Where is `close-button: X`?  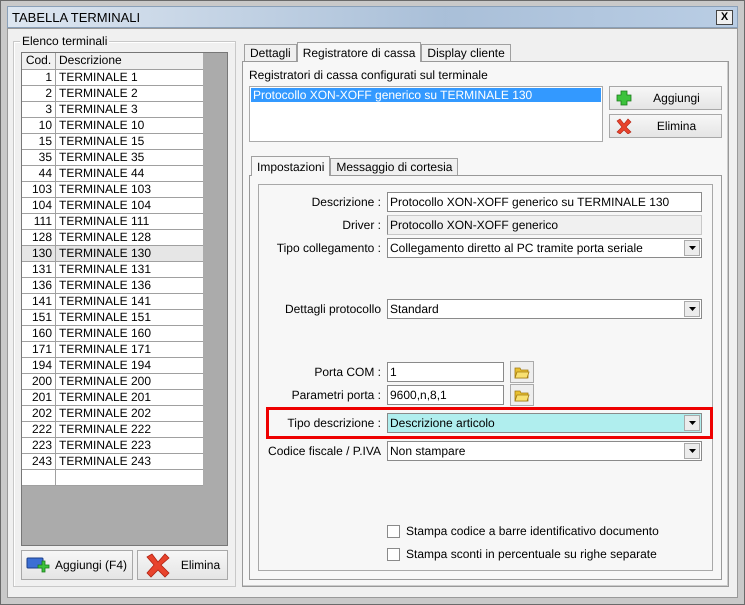
close-button: X is located at coordinates (724, 17).